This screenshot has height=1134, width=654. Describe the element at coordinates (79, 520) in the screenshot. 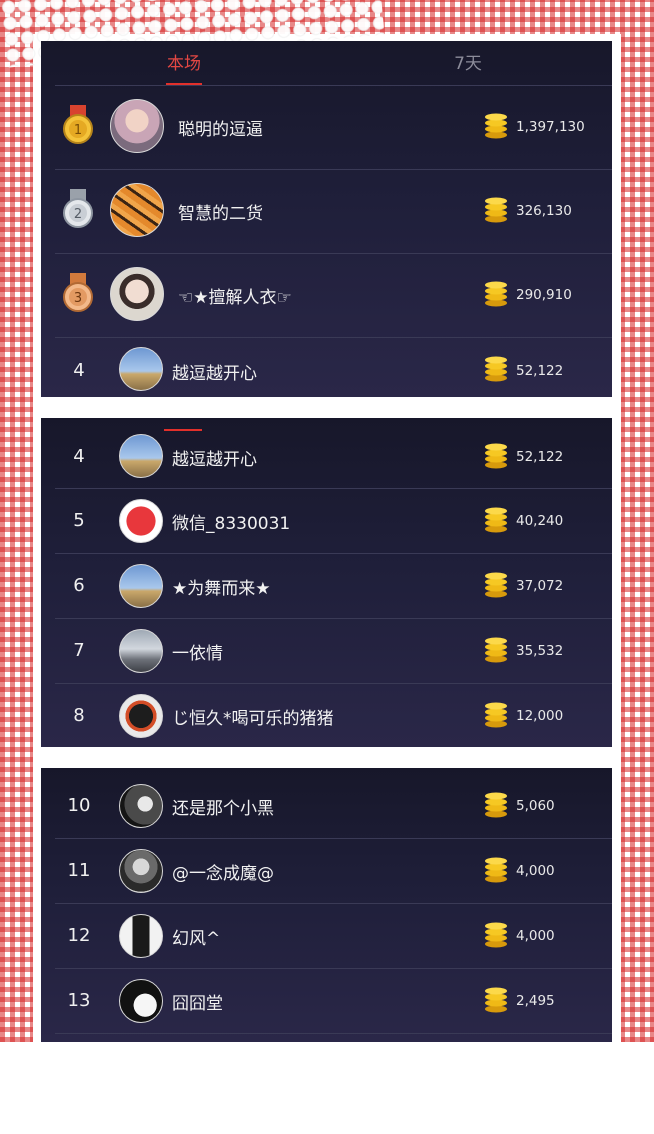

I see `rank-number: 5` at that location.